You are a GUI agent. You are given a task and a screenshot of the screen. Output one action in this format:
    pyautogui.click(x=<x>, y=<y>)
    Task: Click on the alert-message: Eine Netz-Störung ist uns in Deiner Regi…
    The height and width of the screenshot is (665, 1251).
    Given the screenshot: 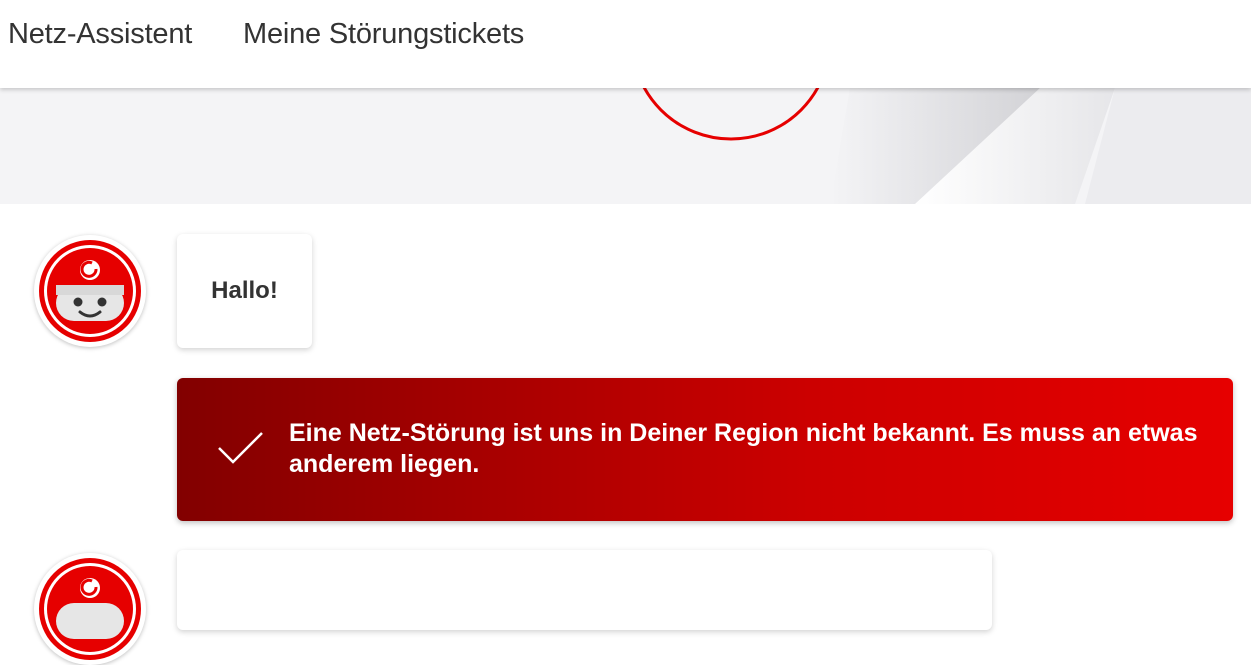 What is the action you would take?
    pyautogui.click(x=743, y=448)
    